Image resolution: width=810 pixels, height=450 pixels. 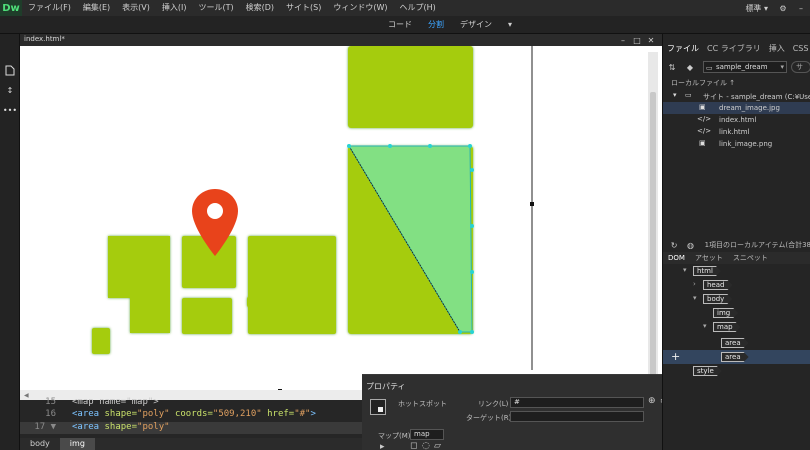 What do you see at coordinates (476, 25) in the screenshot?
I see `design-view-button: デザイン` at bounding box center [476, 25].